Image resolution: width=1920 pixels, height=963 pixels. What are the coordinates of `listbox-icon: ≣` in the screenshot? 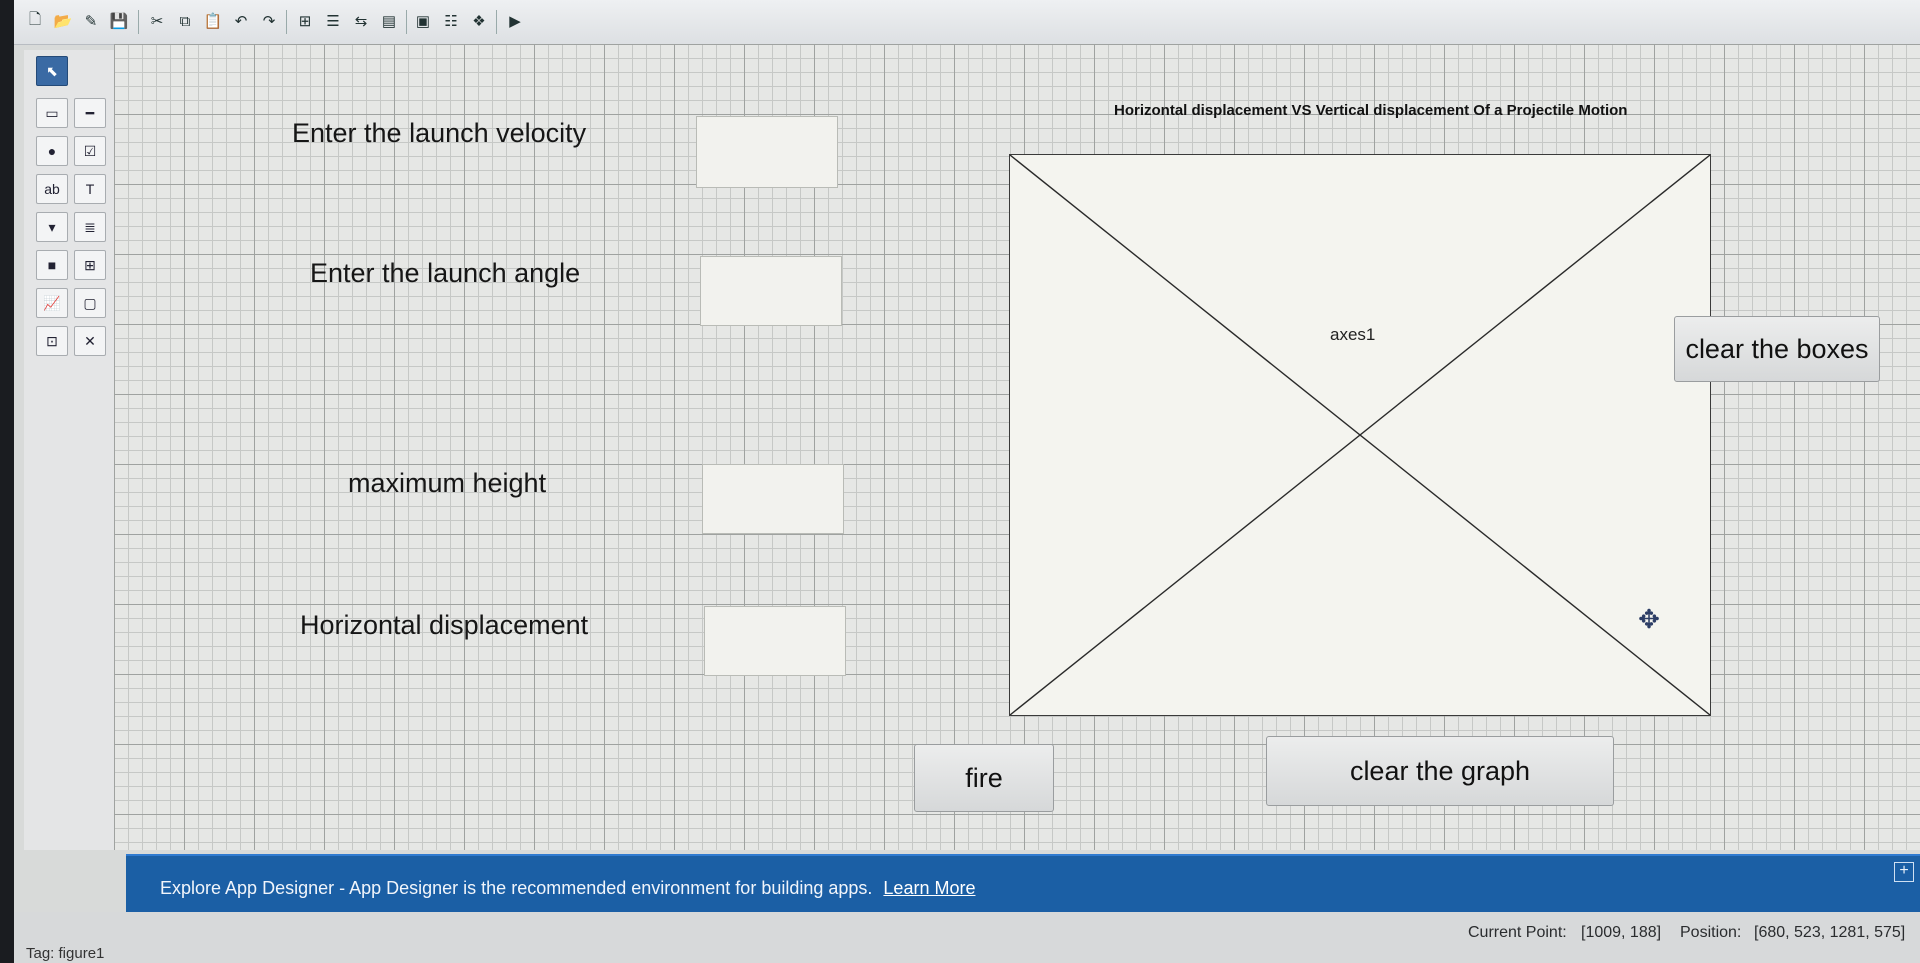 It's located at (90, 227).